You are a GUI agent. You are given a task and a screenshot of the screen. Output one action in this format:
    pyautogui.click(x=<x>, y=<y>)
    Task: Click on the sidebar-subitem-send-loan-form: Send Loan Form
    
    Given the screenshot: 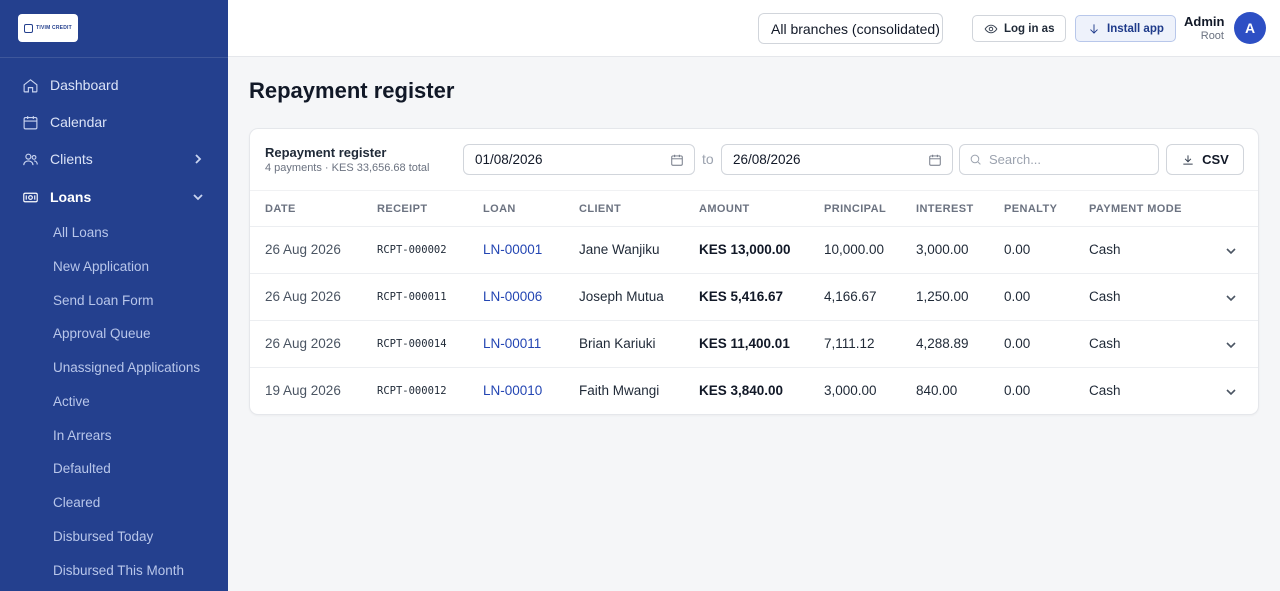 What is the action you would take?
    pyautogui.click(x=103, y=301)
    